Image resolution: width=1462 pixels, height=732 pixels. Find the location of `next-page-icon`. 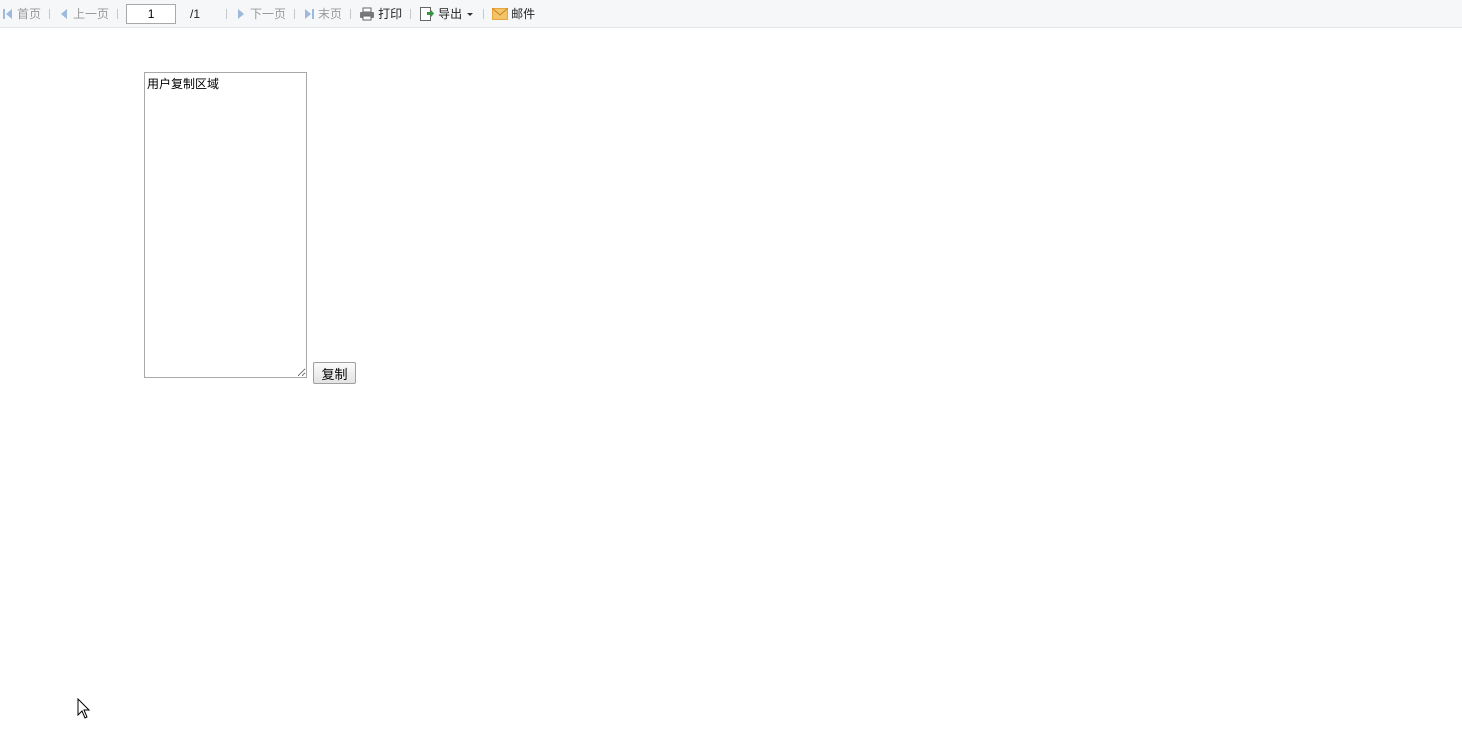

next-page-icon is located at coordinates (241, 13).